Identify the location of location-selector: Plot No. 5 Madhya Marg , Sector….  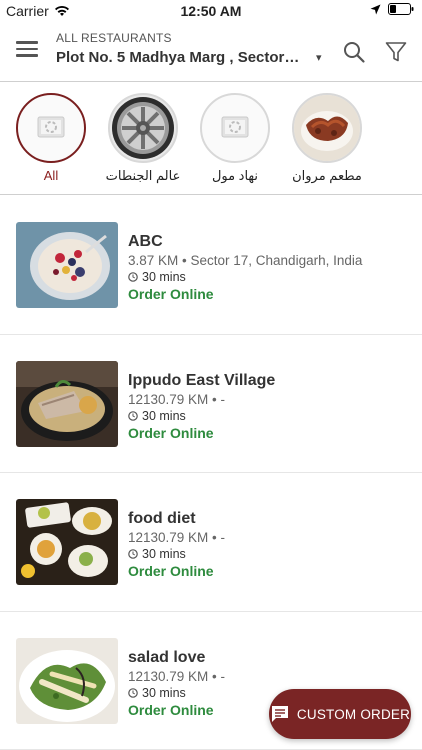
(177, 57).